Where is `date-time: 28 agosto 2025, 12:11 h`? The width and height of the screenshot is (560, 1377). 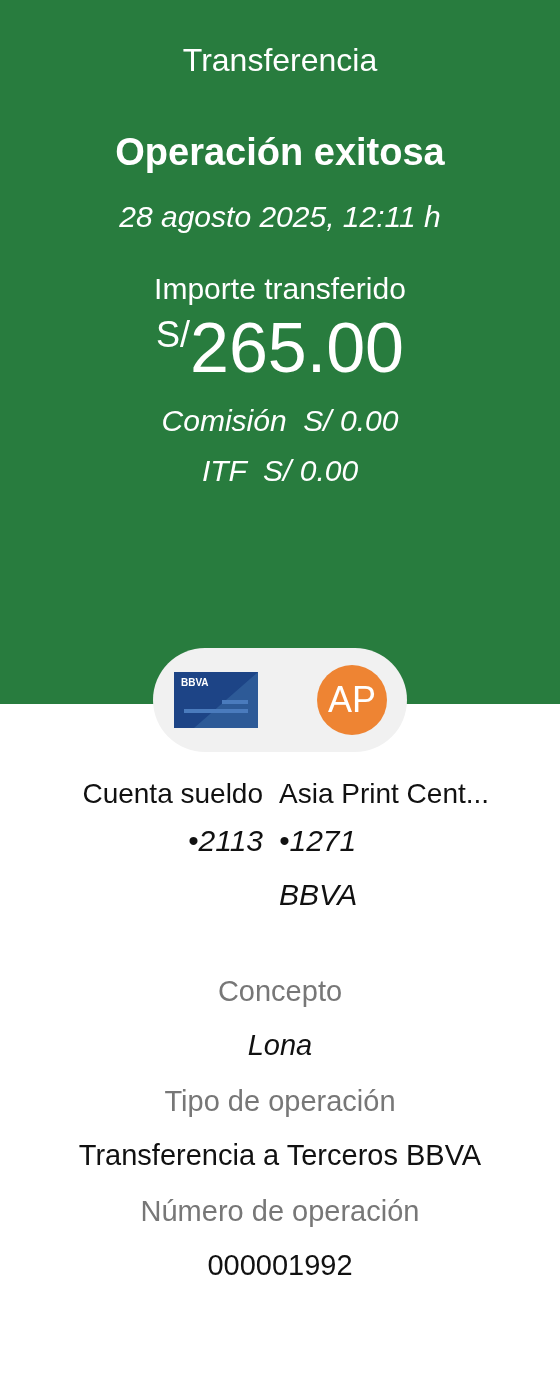 date-time: 28 agosto 2025, 12:11 h is located at coordinates (280, 217).